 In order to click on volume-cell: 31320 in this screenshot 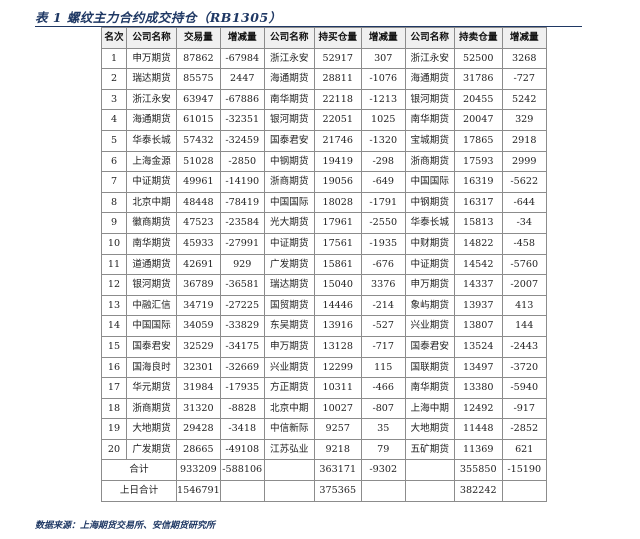, I will do `click(198, 408)`.